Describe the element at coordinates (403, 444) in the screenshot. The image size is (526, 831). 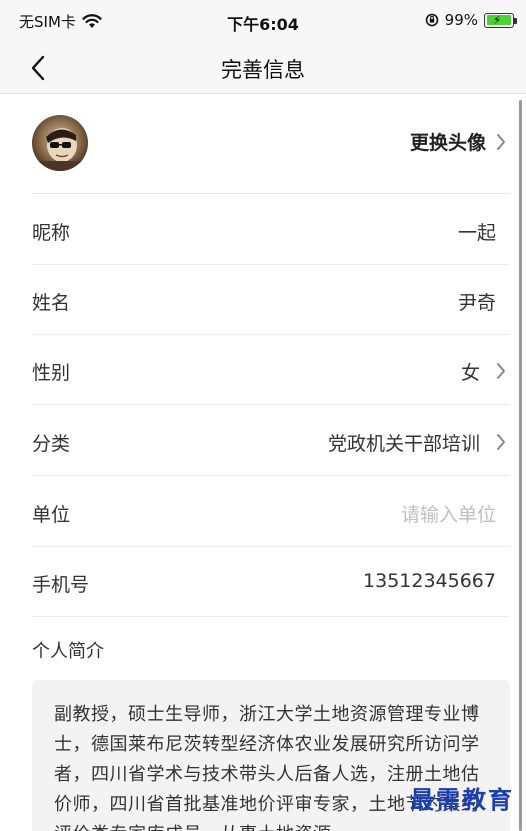
I see `category-value: 党政机关干部培训` at that location.